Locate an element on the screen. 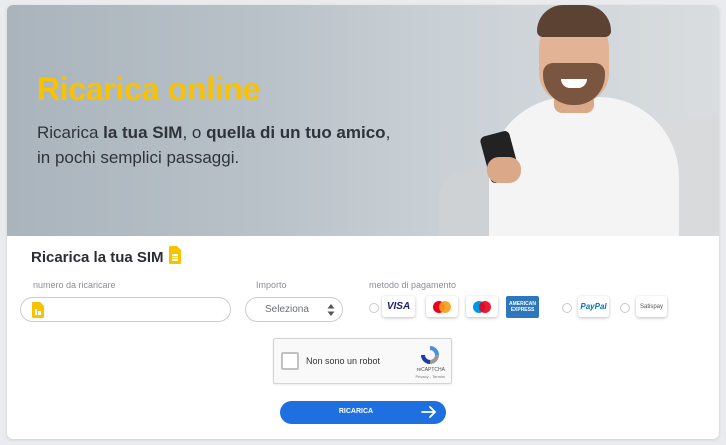 This screenshot has width=726, height=445. maestro-logo is located at coordinates (482, 306).